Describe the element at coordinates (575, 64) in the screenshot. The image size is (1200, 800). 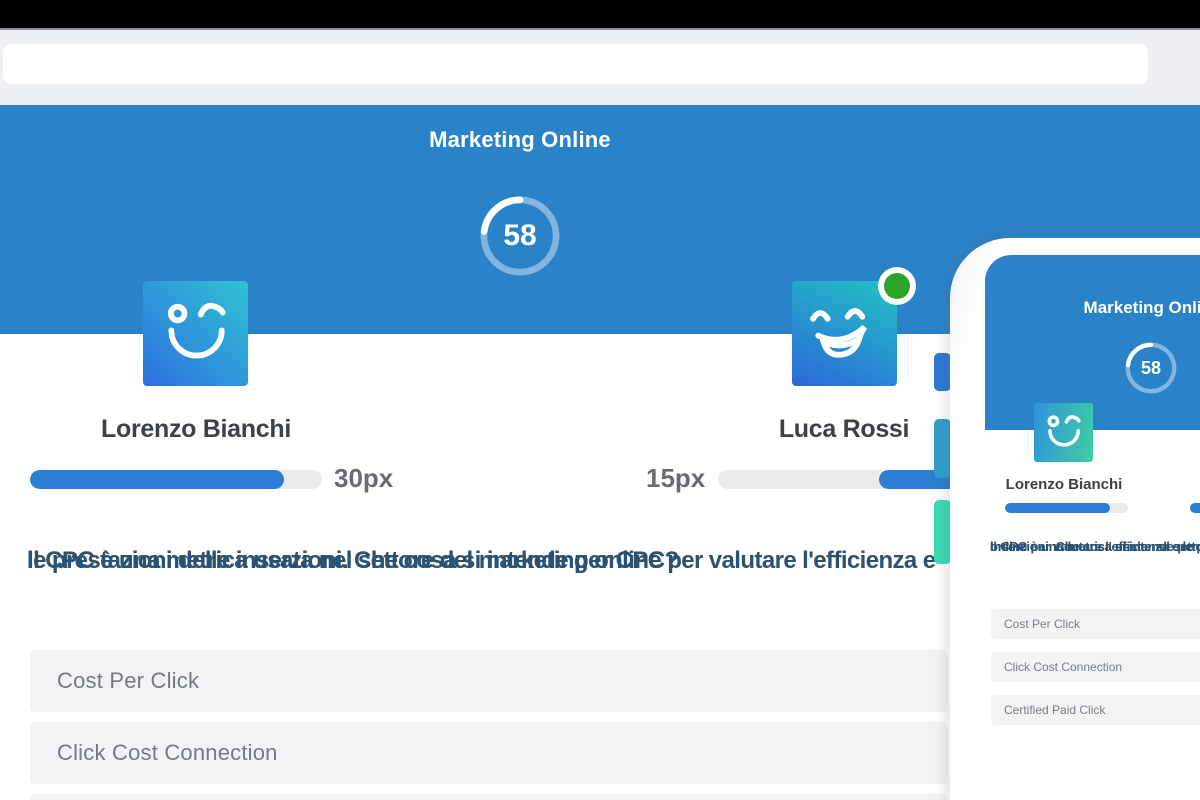
I see `address-bar` at that location.